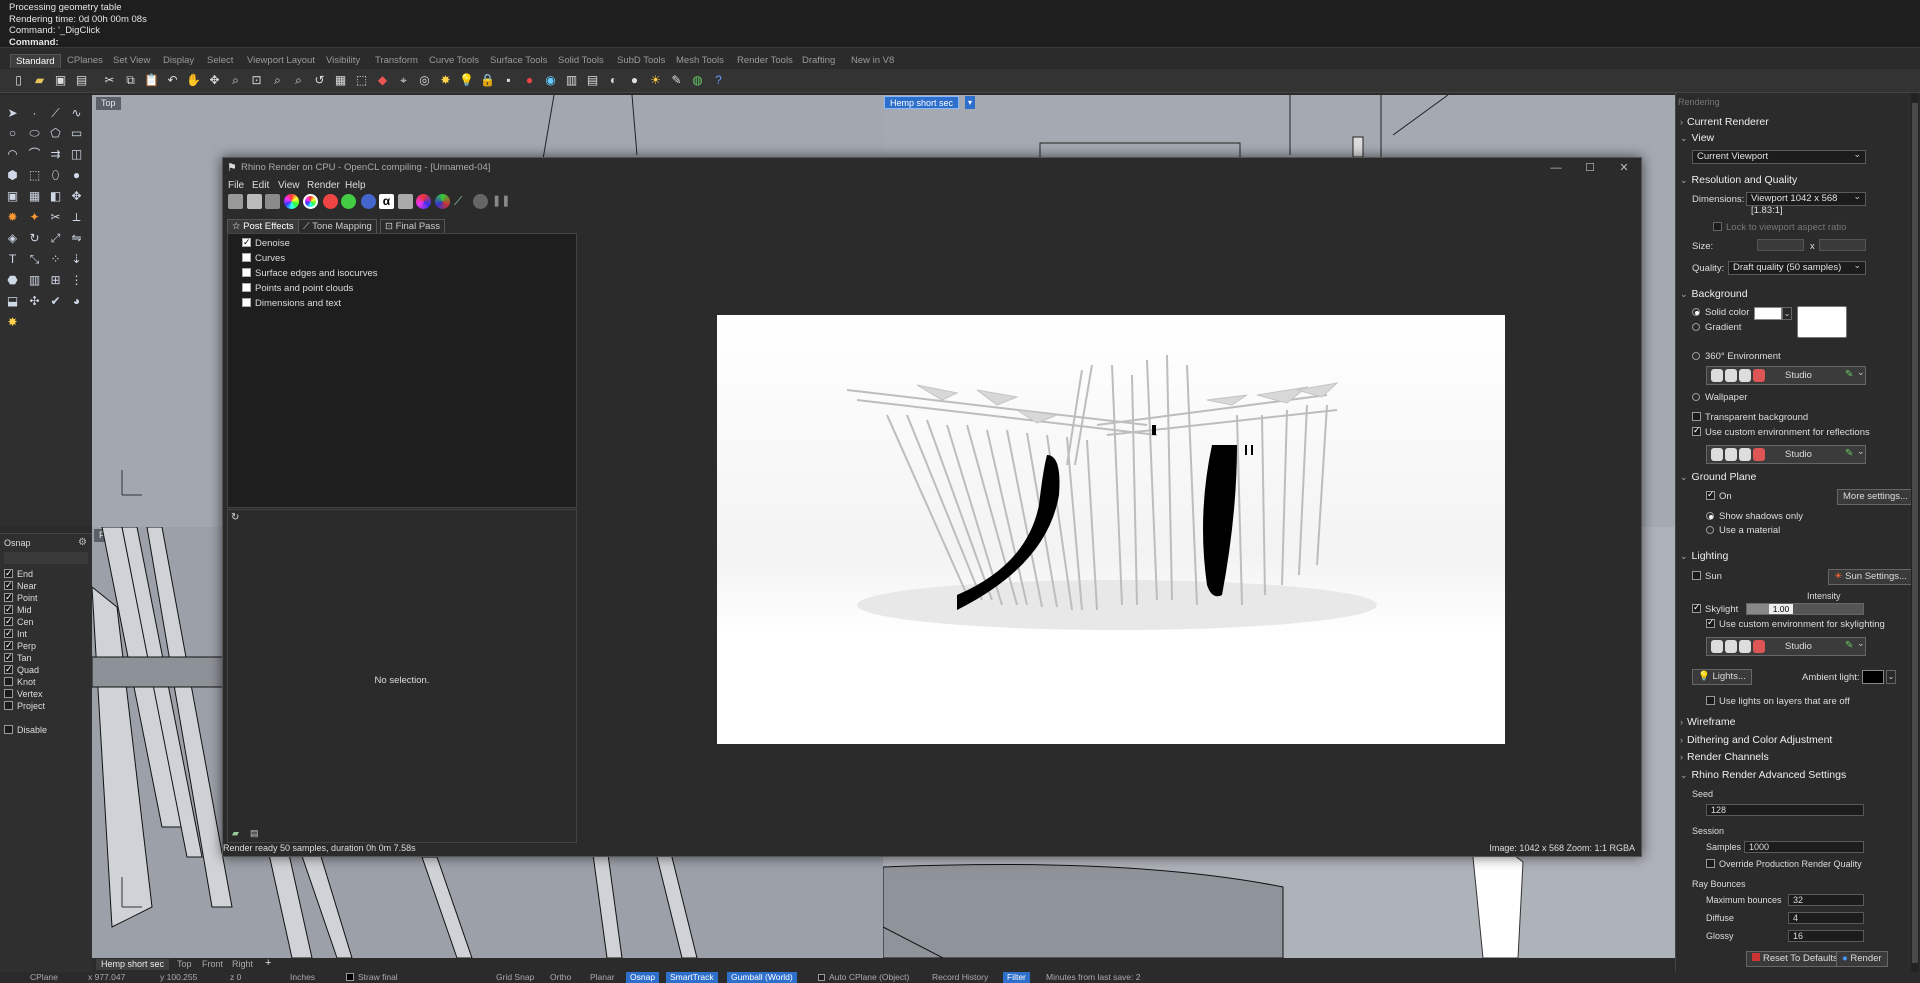 The image size is (1920, 983). What do you see at coordinates (1716, 327) in the screenshot?
I see `gradient-option: Gradient` at bounding box center [1716, 327].